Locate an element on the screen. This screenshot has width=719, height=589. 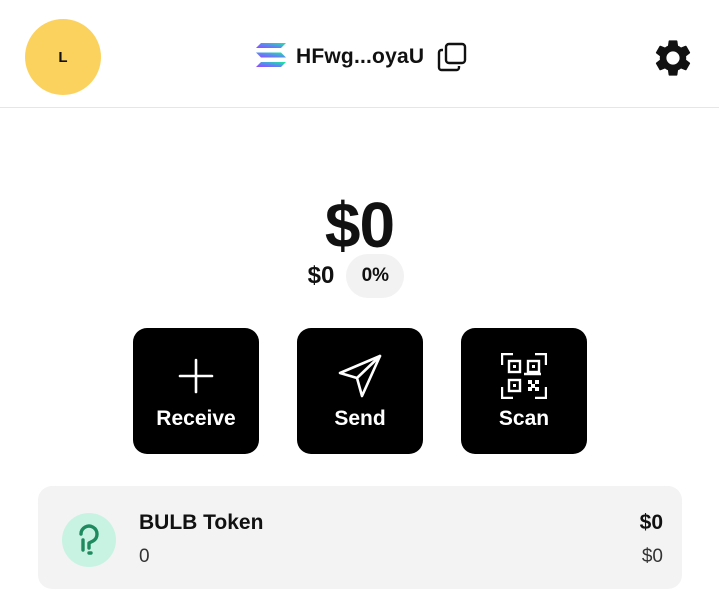
token-value-change: $0 is located at coordinates (652, 556).